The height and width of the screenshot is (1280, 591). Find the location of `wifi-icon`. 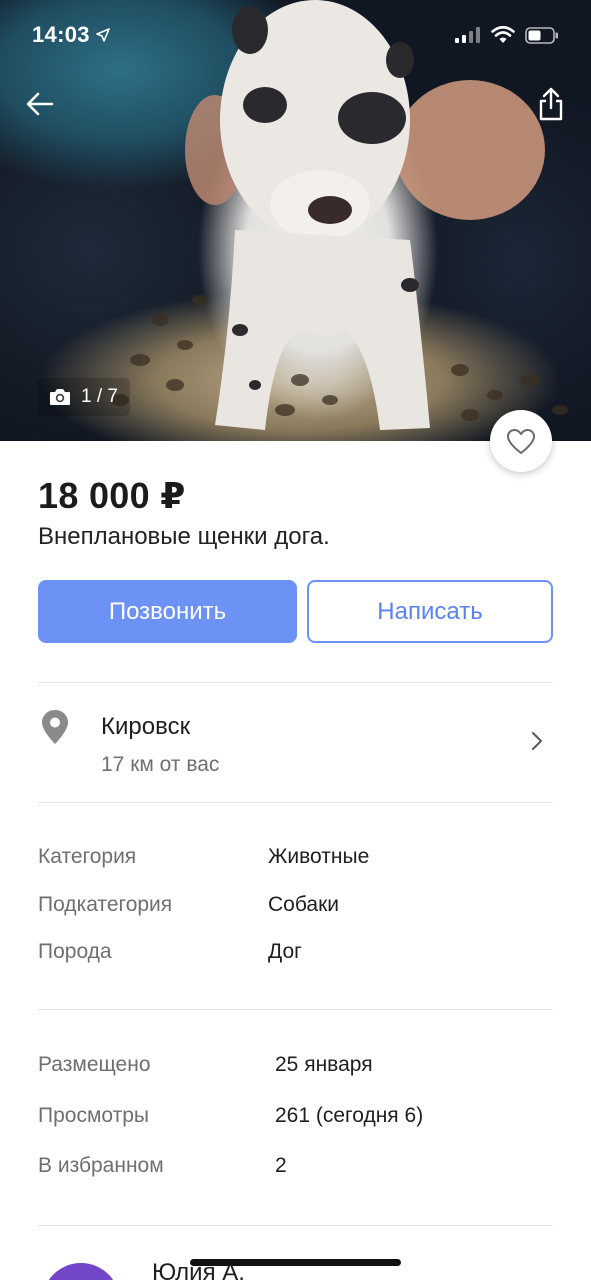

wifi-icon is located at coordinates (503, 34).